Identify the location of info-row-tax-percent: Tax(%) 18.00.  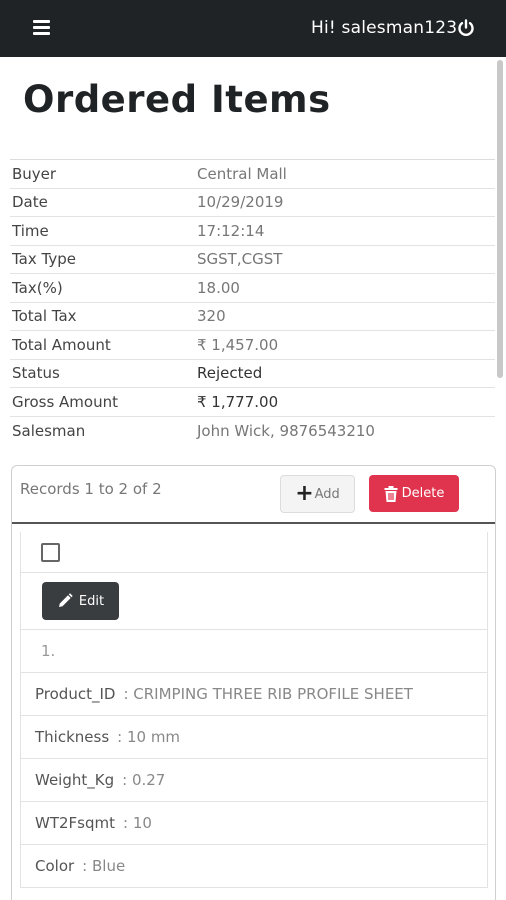
(252, 288).